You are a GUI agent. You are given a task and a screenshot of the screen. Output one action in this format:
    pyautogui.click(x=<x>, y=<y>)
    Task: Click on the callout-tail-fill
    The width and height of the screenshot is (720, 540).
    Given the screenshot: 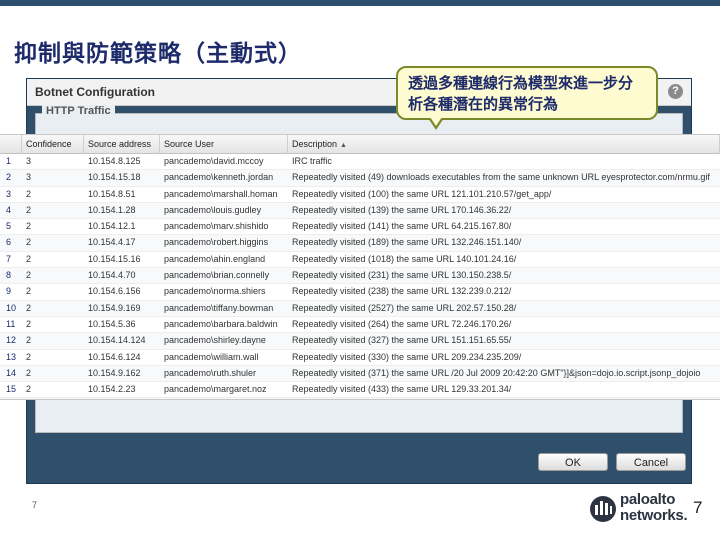 What is the action you would take?
    pyautogui.click(x=436, y=121)
    